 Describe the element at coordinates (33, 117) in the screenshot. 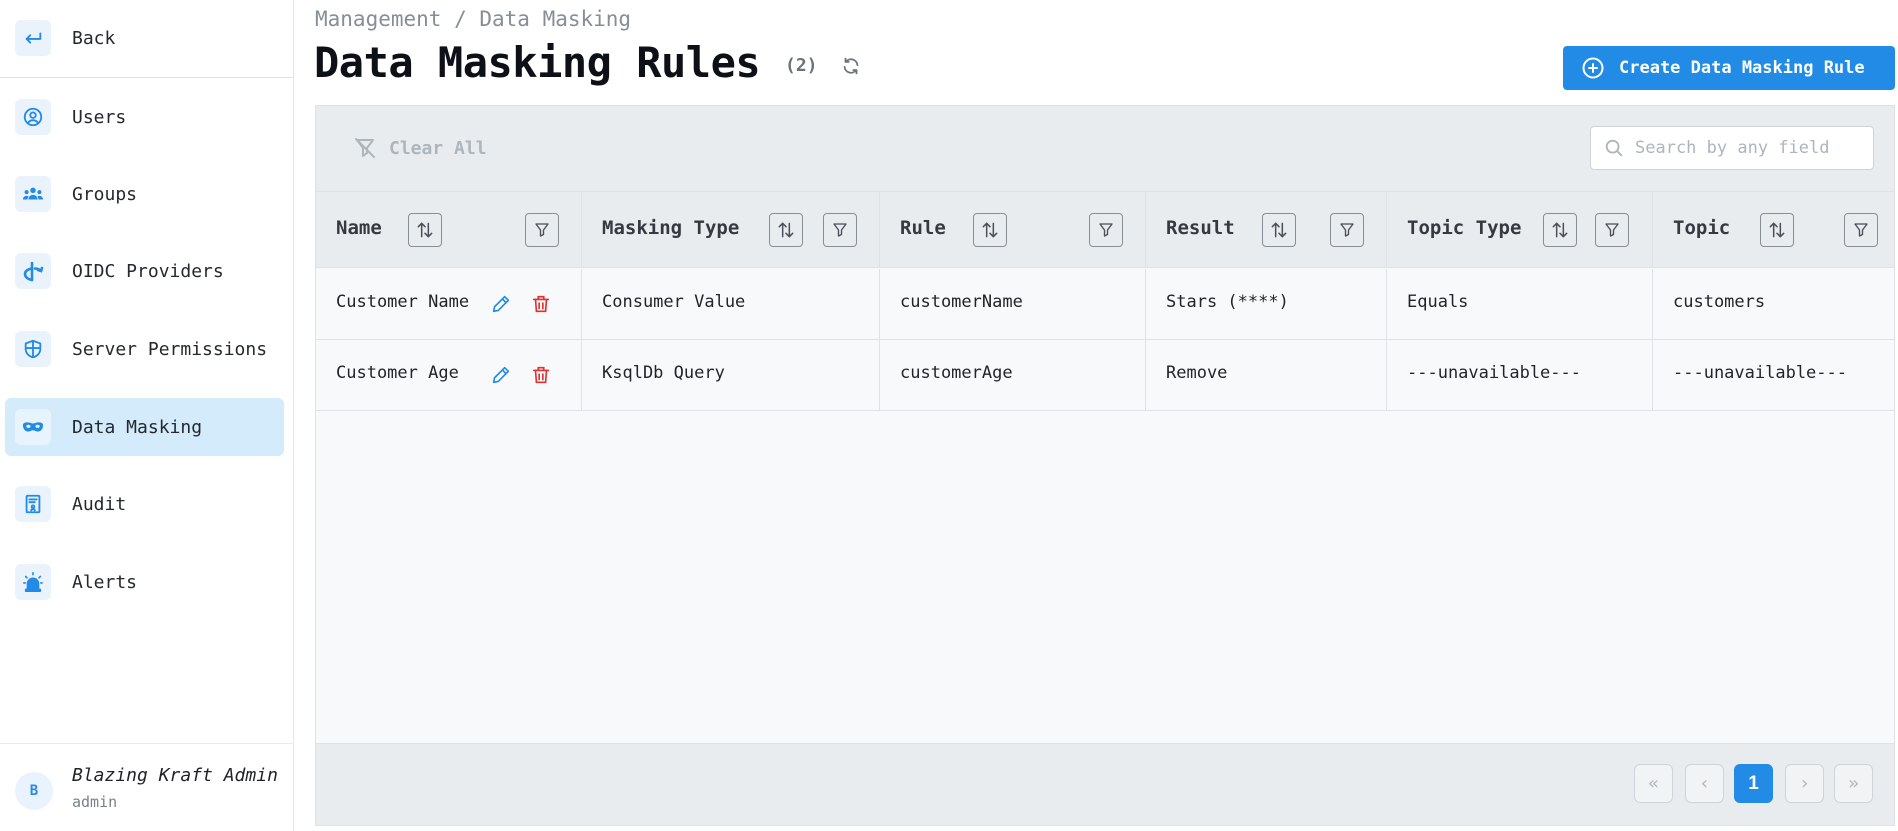

I see `user-circle-icon` at that location.